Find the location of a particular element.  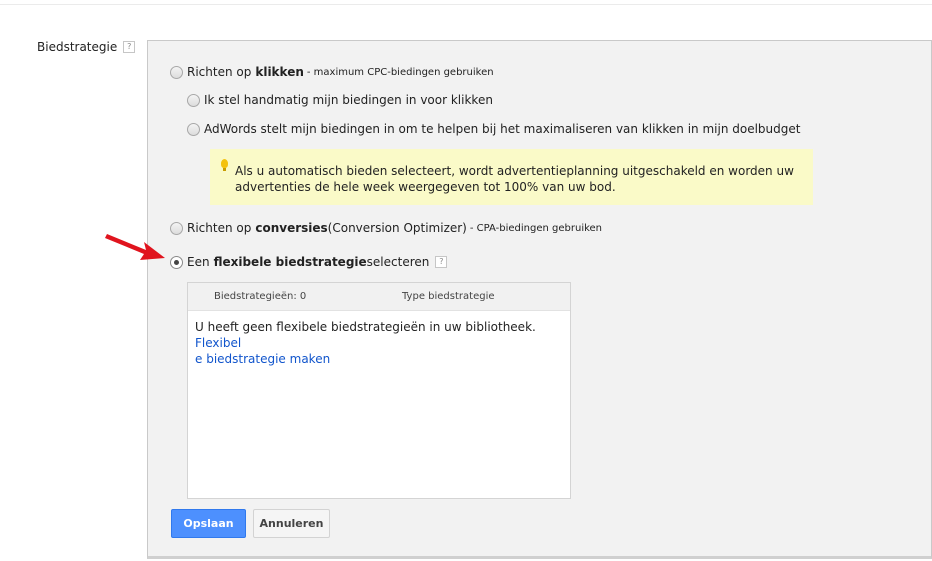

top-divider is located at coordinates (466, 4).